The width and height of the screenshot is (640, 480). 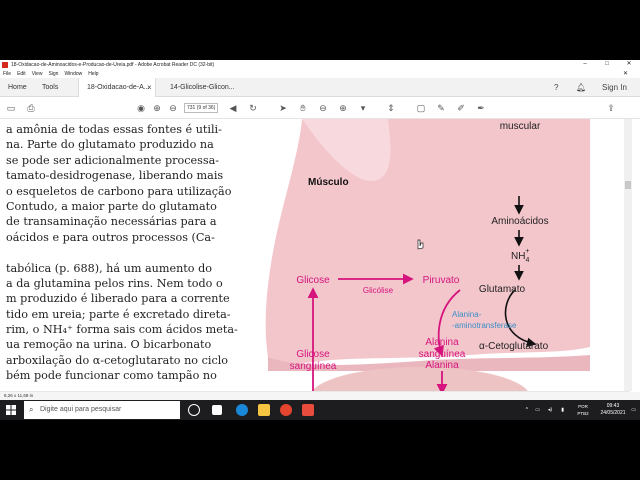 What do you see at coordinates (53, 74) in the screenshot?
I see `menu-sign: Sign` at bounding box center [53, 74].